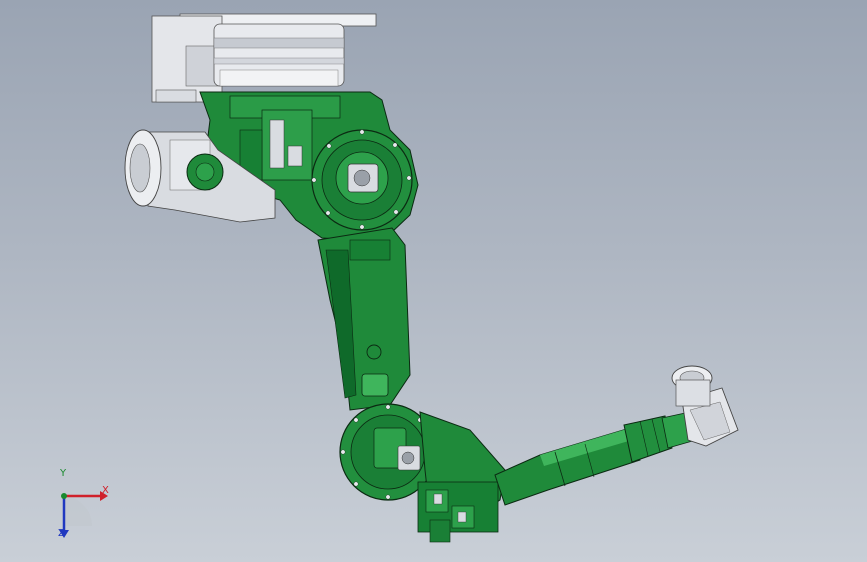  I want to click on z-axis-label: Z, so click(61, 533).